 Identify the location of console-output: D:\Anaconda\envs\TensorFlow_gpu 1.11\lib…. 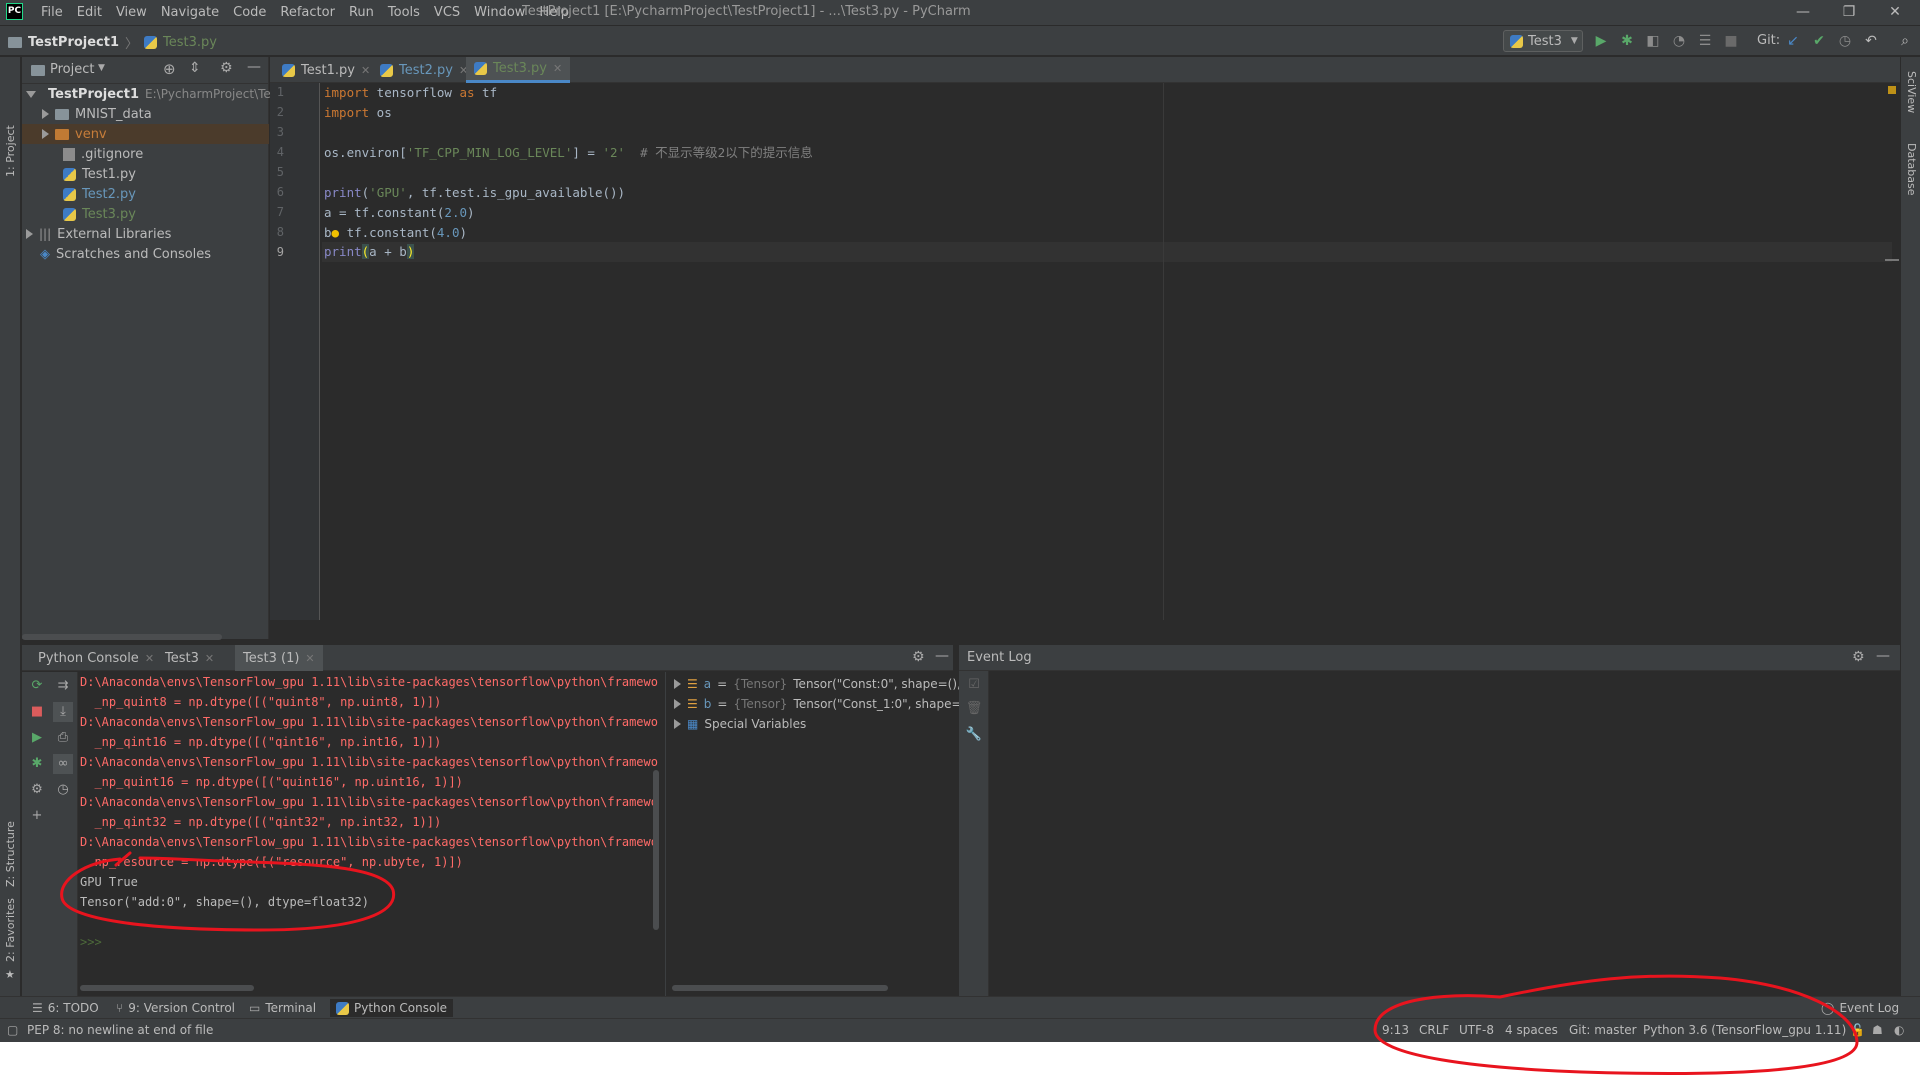
(369, 832).